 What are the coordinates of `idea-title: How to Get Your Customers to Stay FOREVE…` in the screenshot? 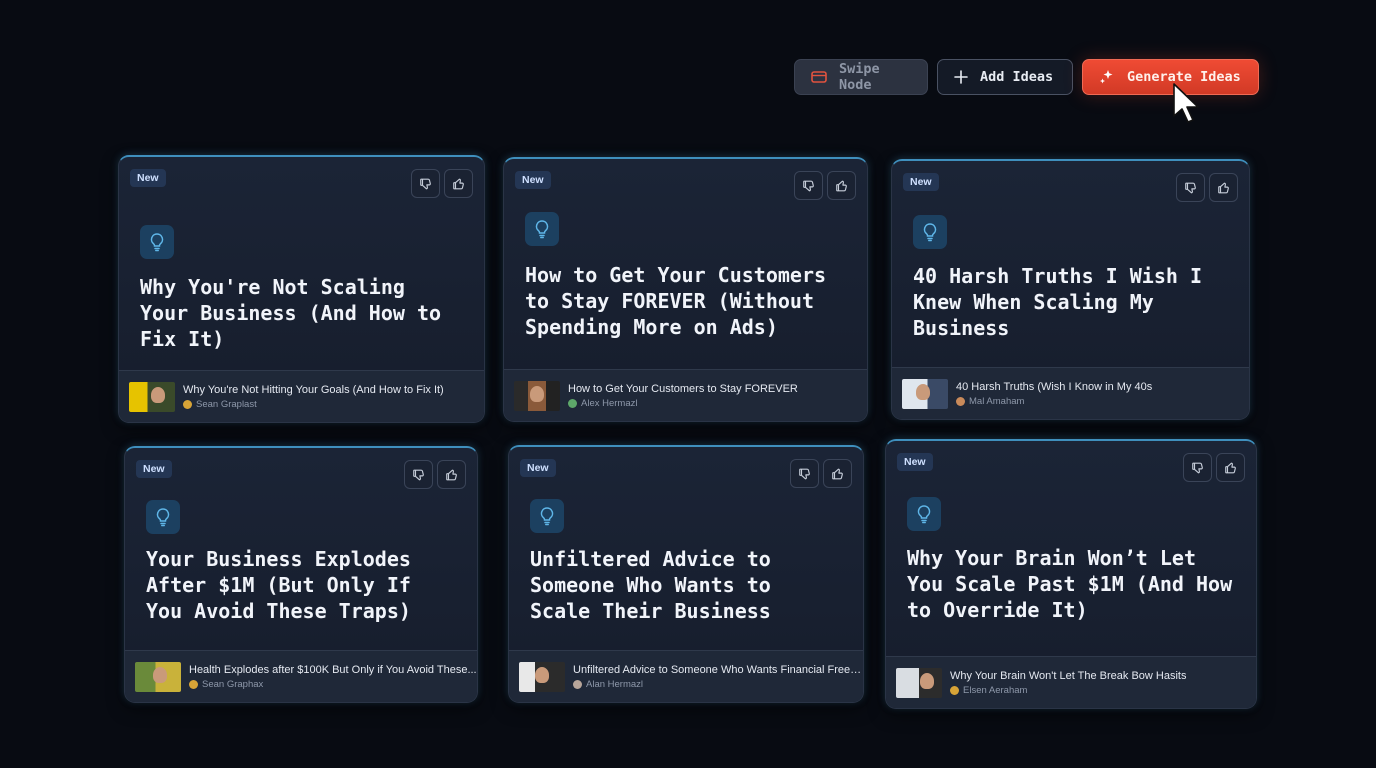 It's located at (676, 301).